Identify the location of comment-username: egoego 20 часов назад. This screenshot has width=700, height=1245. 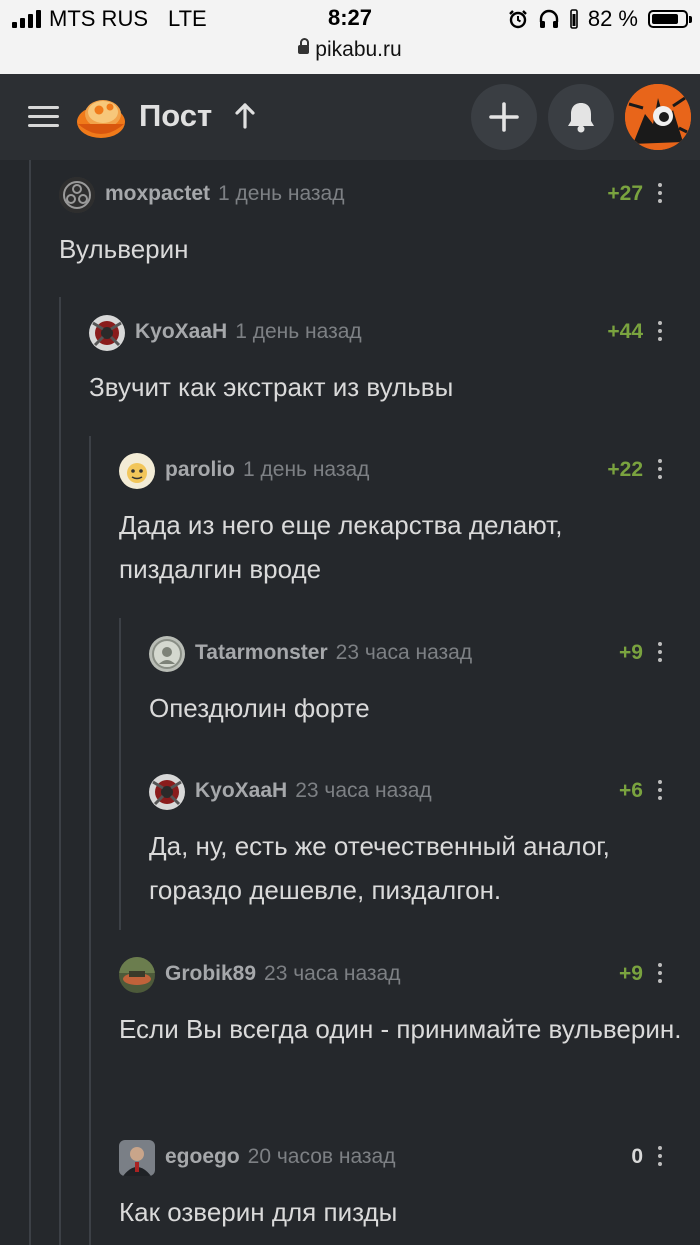
(280, 1157).